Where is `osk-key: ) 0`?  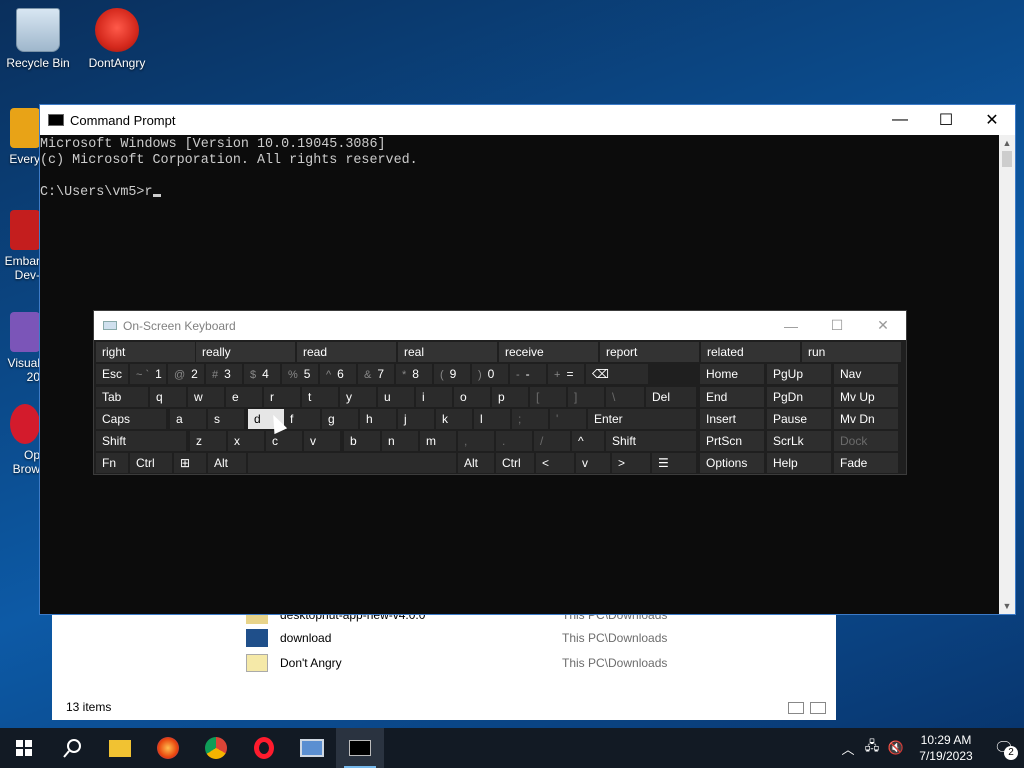
osk-key: ) 0 is located at coordinates (490, 374).